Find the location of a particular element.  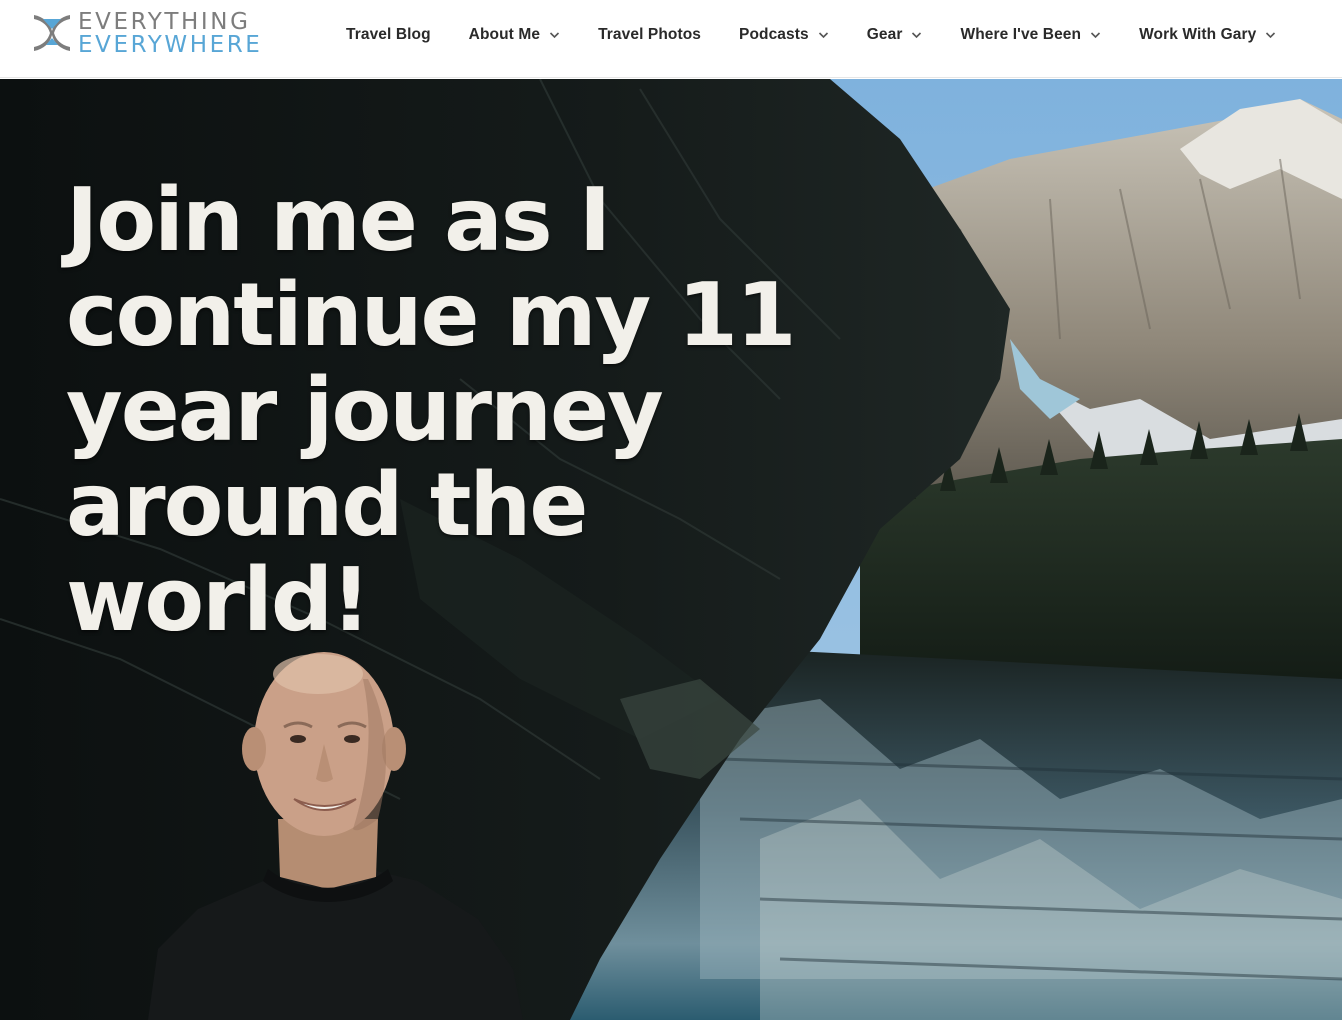

nav-item-travel-photos: Travel Photos is located at coordinates (649, 35).